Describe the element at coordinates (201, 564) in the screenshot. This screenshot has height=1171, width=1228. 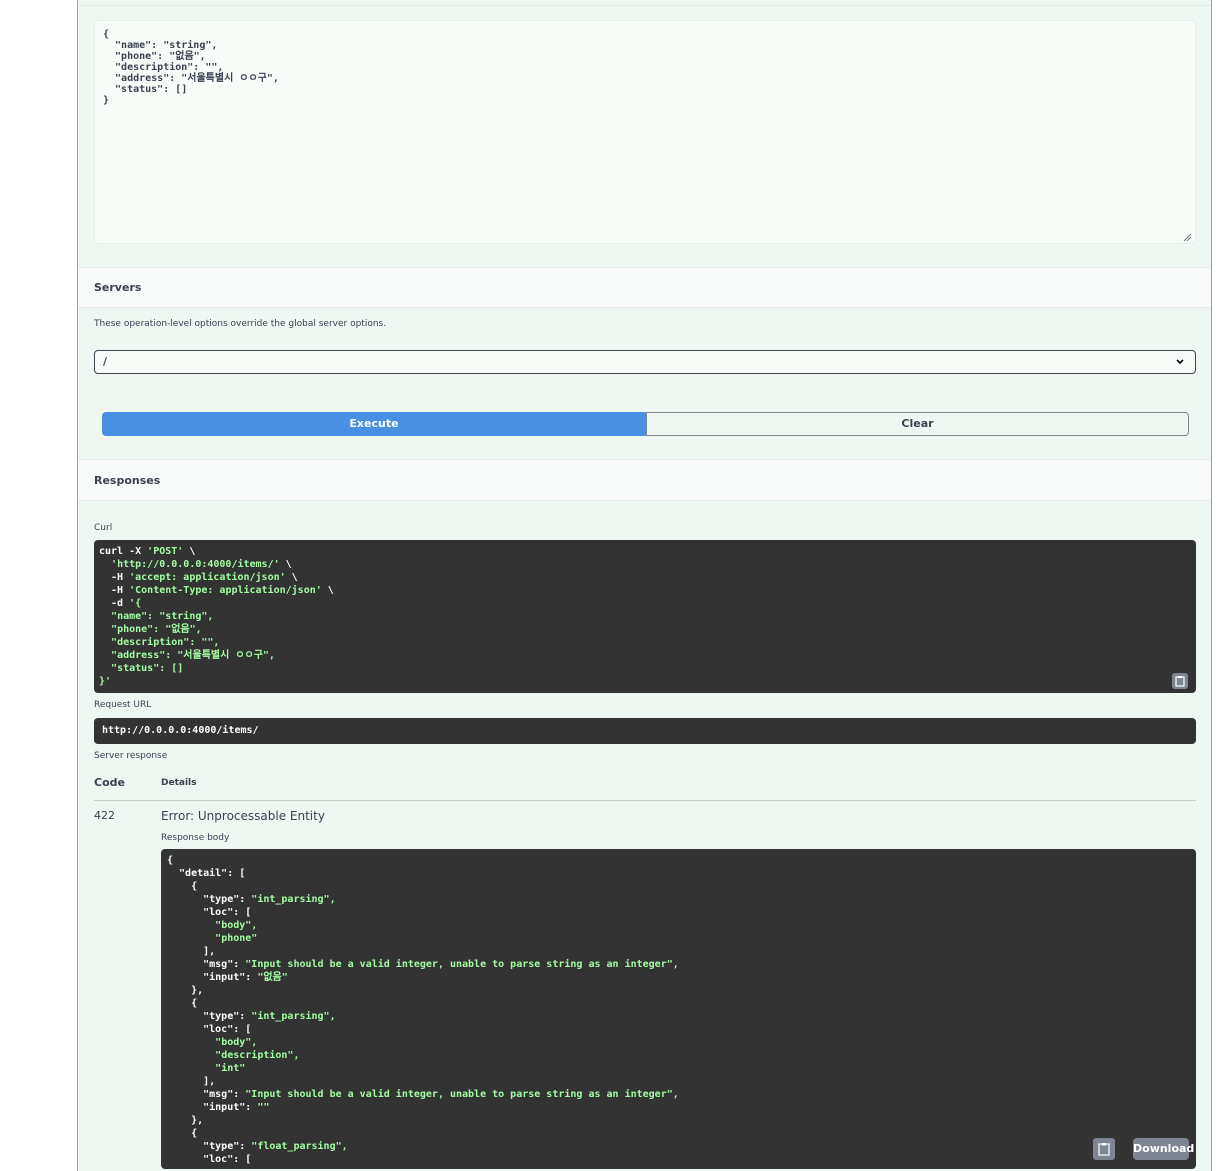
I see `curl-line: 'http://0.0.0.0:4000/items/' \` at that location.